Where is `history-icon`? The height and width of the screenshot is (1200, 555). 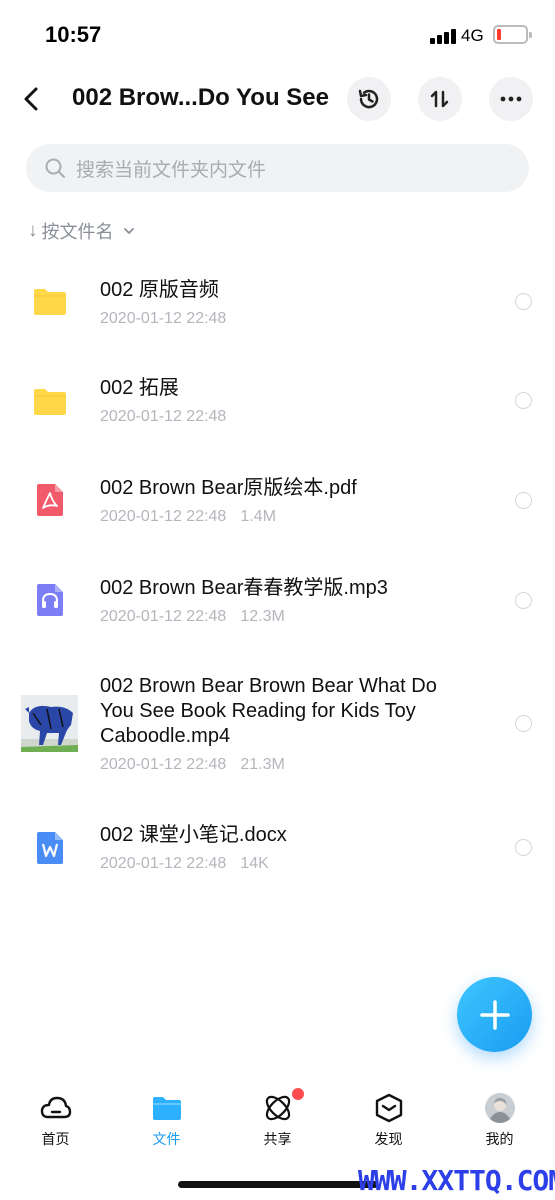 history-icon is located at coordinates (368, 99).